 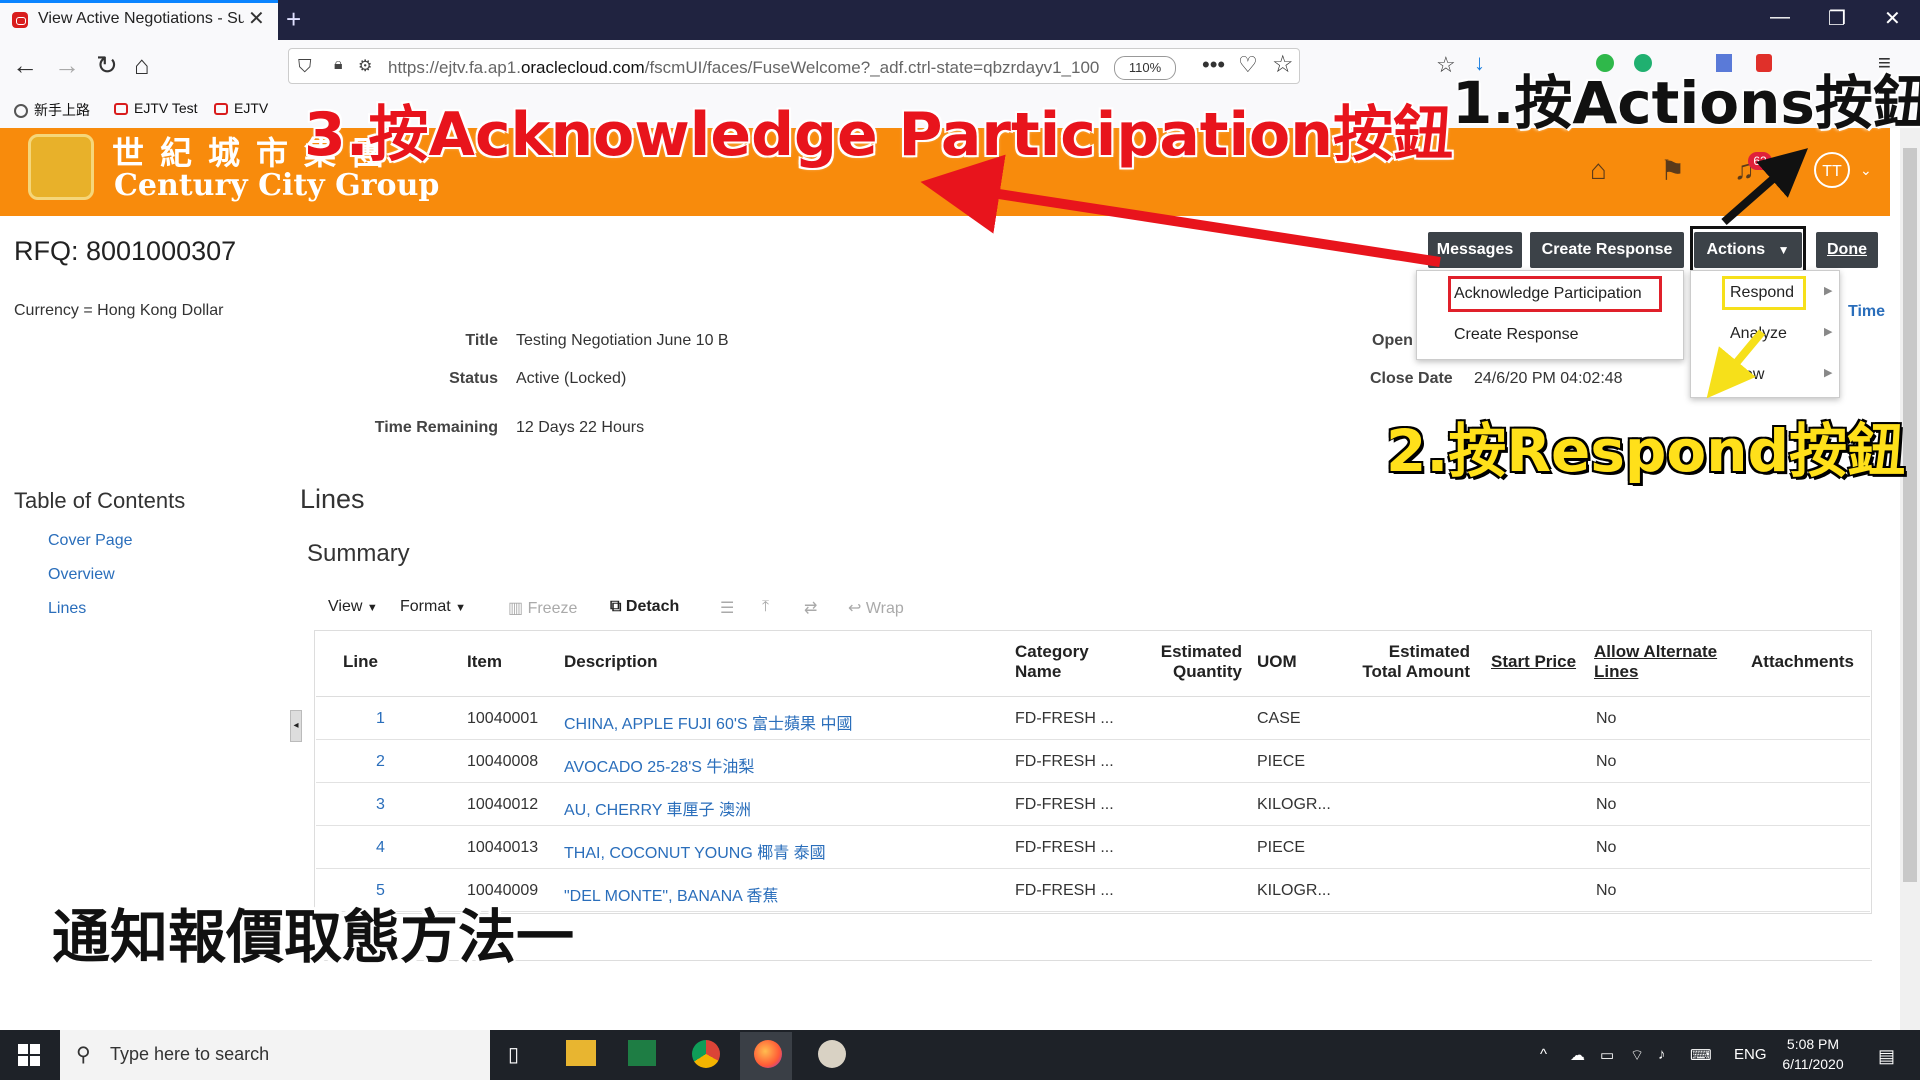 I want to click on arrow-to-respond, so click(x=1736, y=364).